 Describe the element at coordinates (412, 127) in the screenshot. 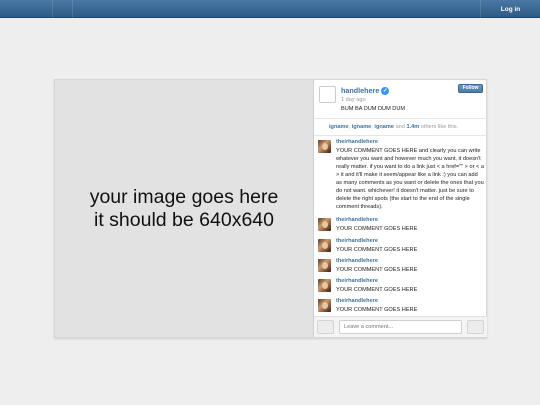

I see `likes-count: 1.4m` at that location.